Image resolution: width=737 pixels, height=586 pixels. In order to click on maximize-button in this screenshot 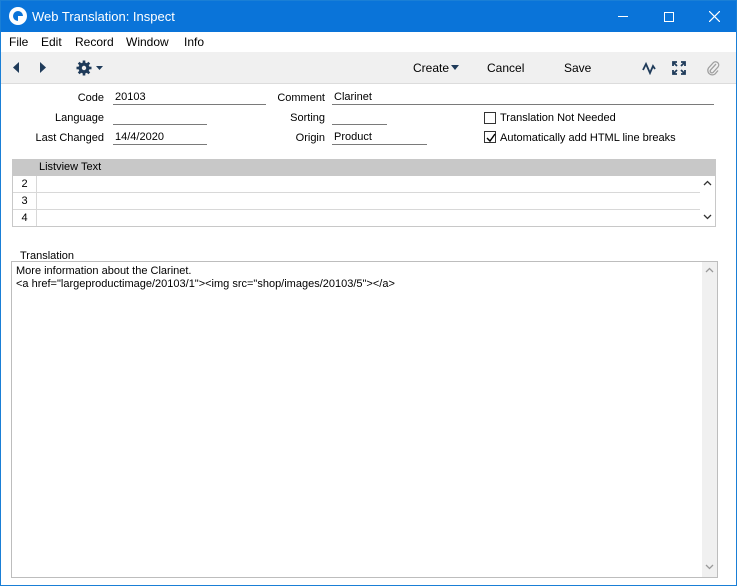, I will do `click(669, 16)`.